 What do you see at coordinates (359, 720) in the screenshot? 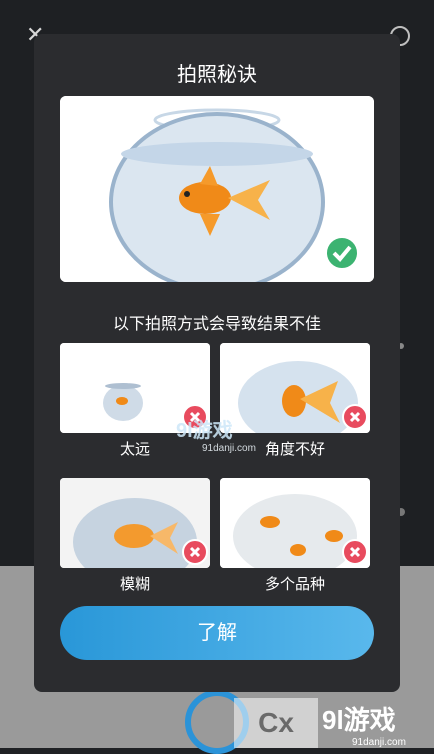
I see `watermark-corner-text: 9l游戏` at bounding box center [359, 720].